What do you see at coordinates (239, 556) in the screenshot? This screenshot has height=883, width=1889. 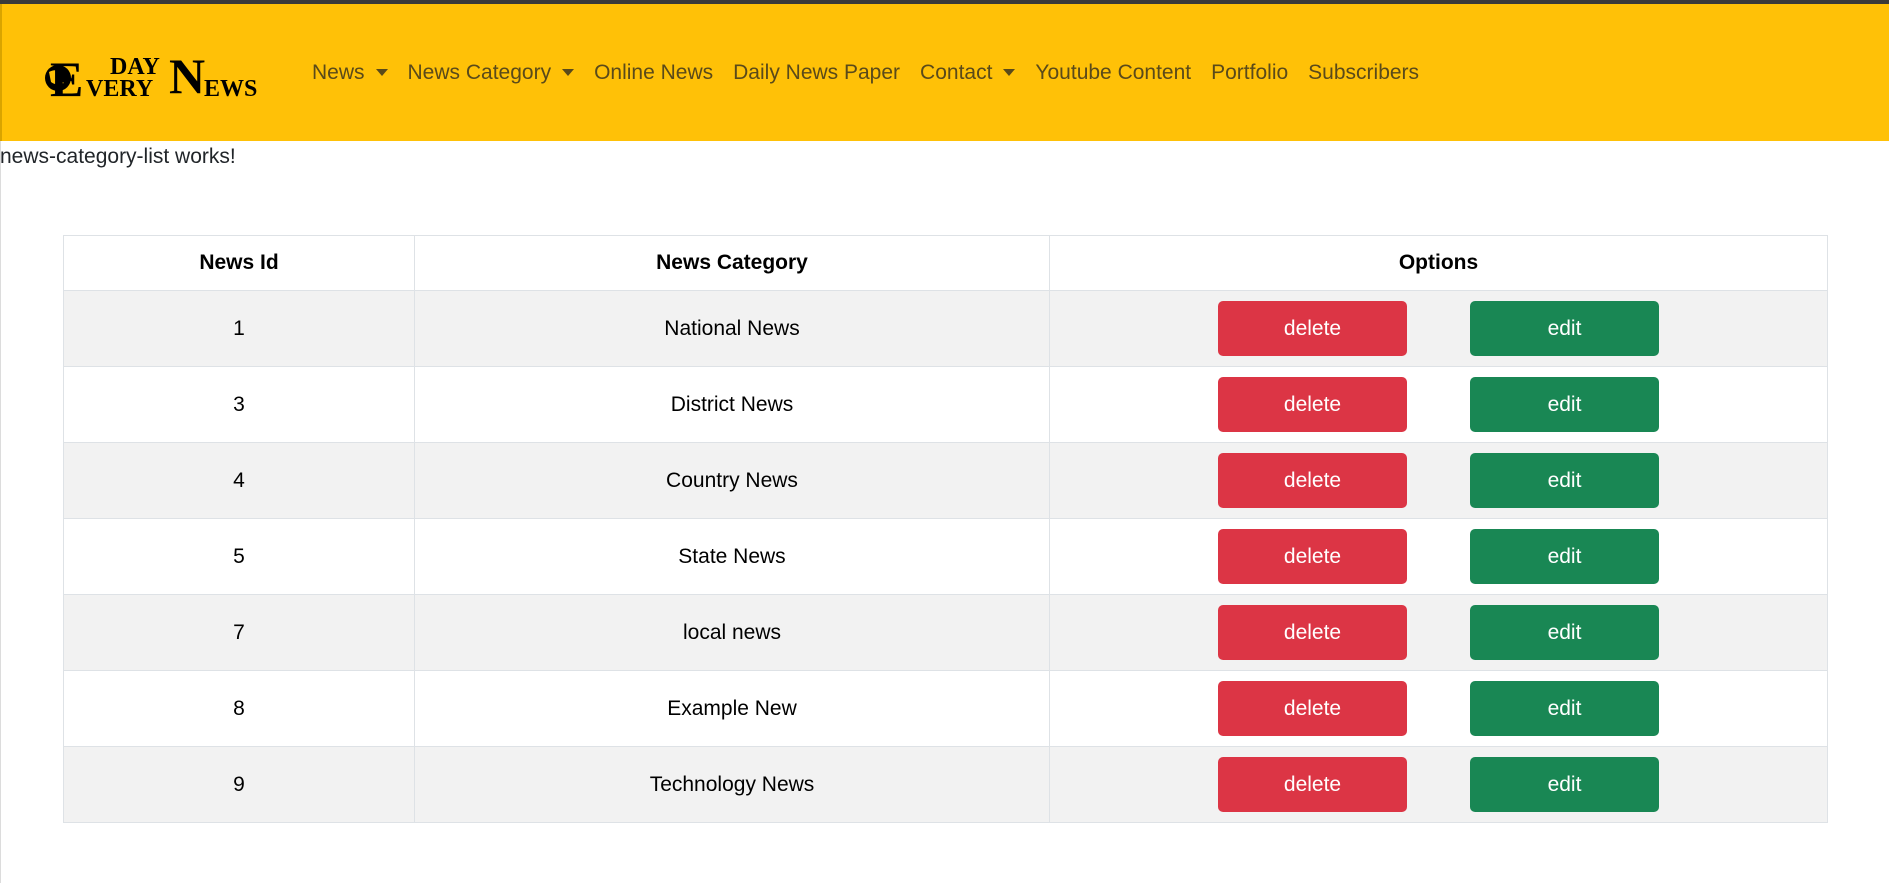 I see `cell-news-id: 5` at bounding box center [239, 556].